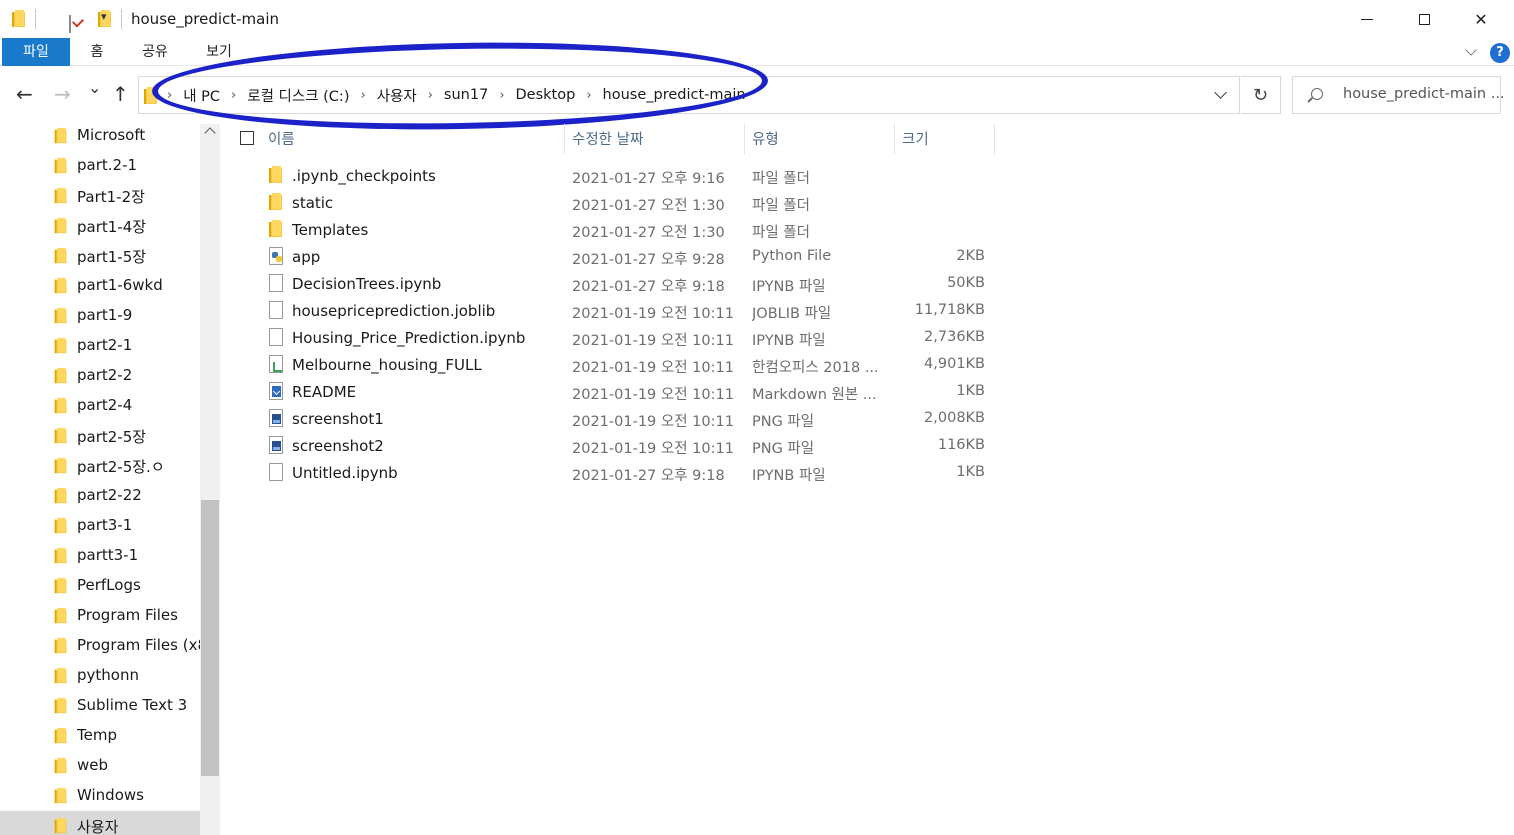  What do you see at coordinates (607, 138) in the screenshot?
I see `column-header-date: 수정한 날짜` at bounding box center [607, 138].